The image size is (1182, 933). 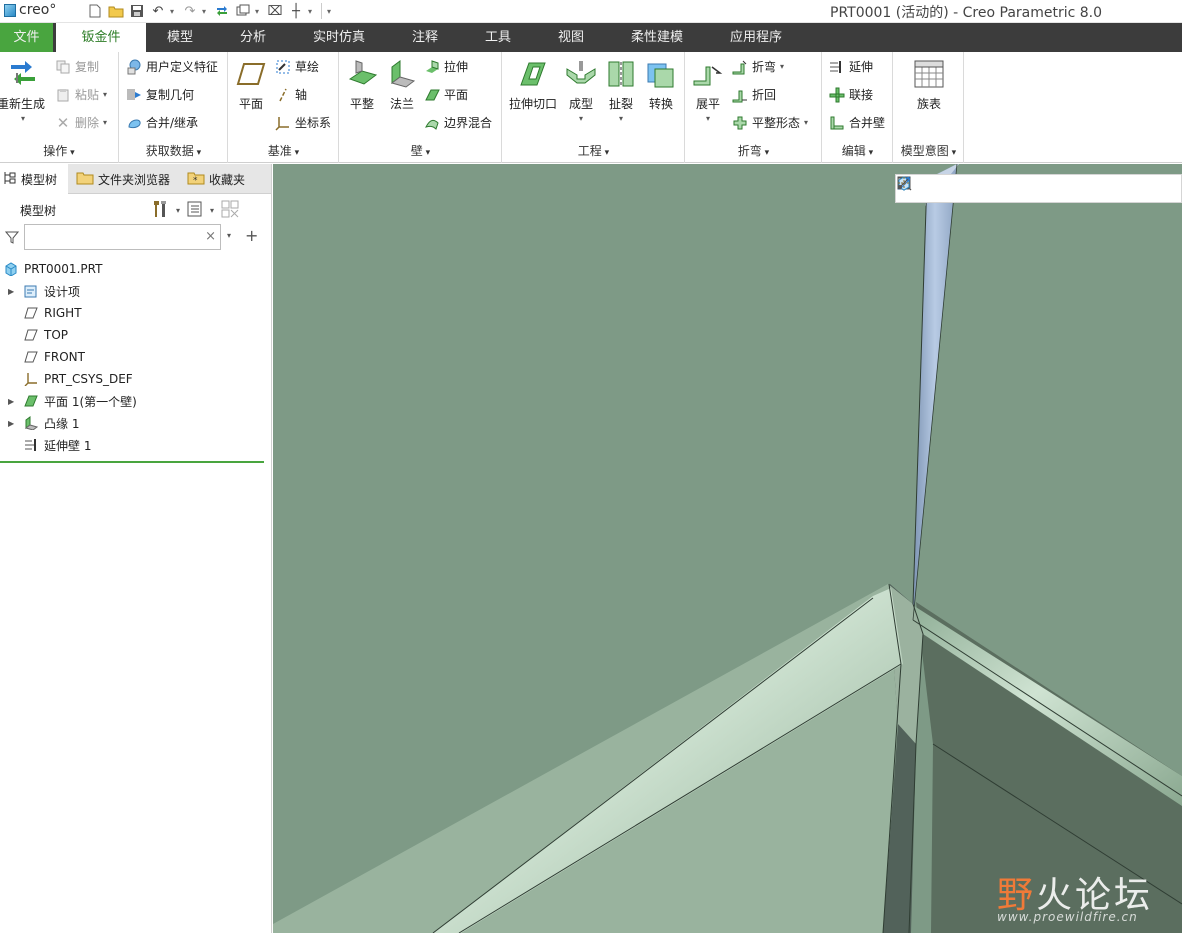 I want to click on flat-wall-button: 平整, so click(x=362, y=85).